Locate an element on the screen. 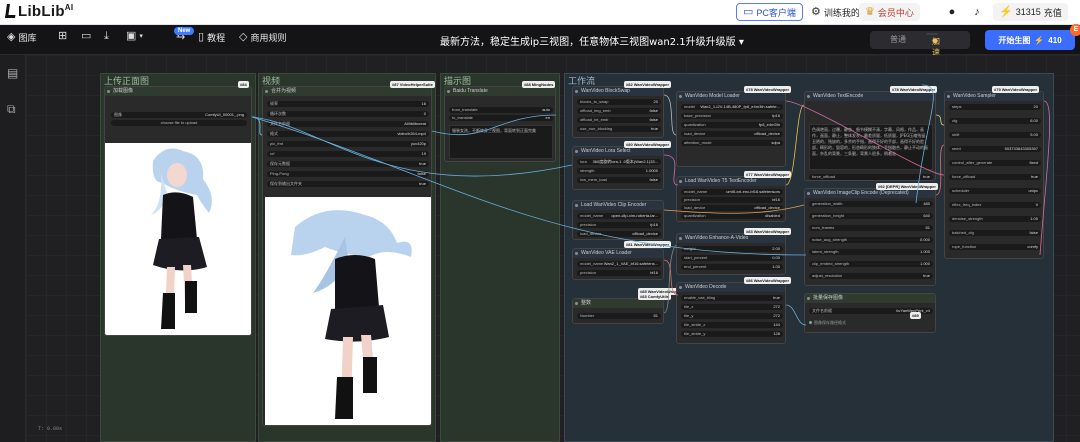  folder-icon: ▭ is located at coordinates (86, 36).